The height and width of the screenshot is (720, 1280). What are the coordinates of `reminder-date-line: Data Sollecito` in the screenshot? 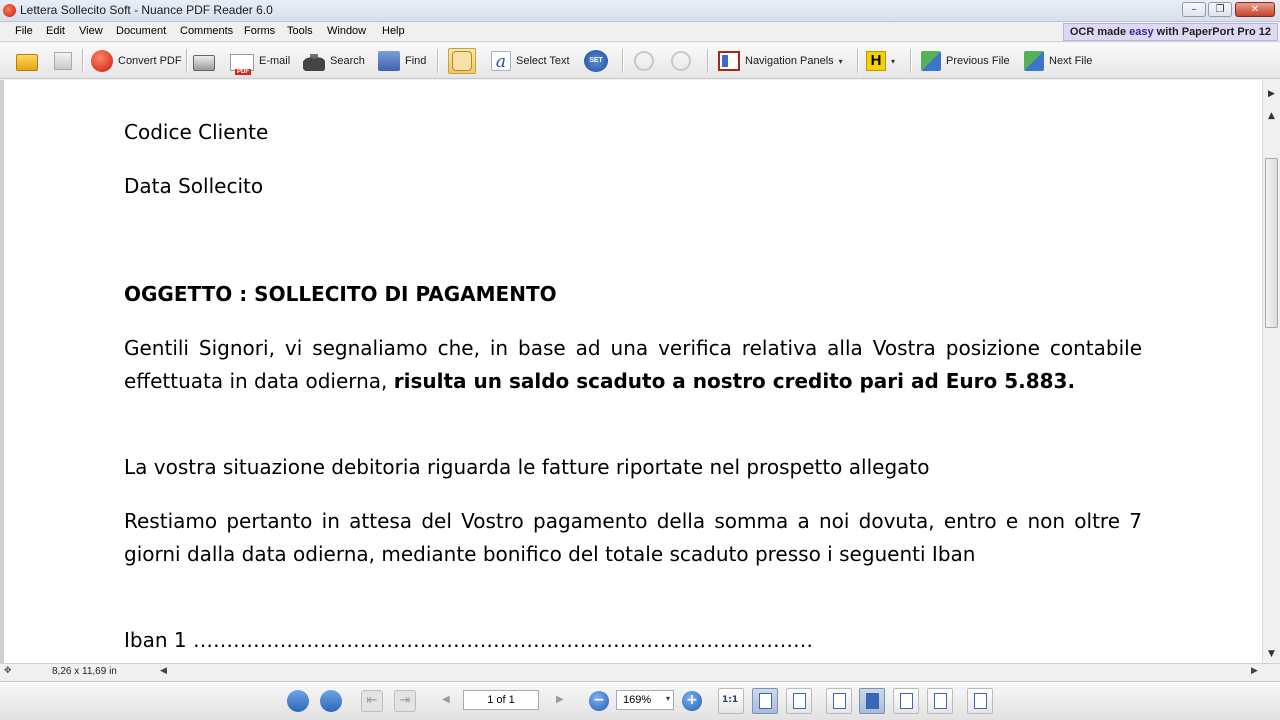 It's located at (194, 186).